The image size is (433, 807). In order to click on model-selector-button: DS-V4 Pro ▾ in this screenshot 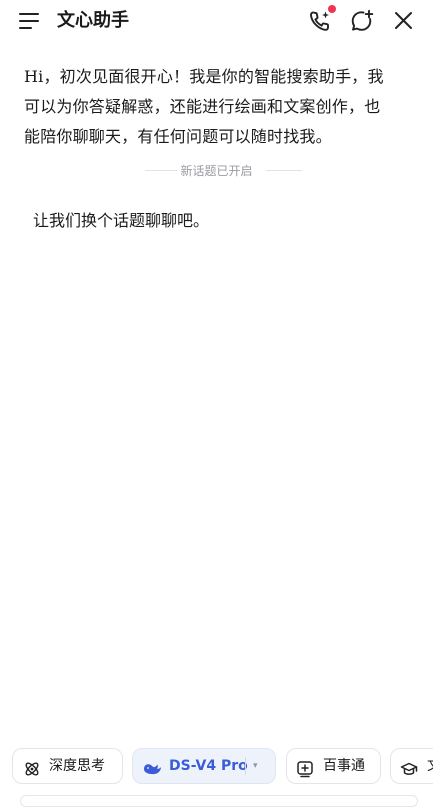, I will do `click(204, 766)`.